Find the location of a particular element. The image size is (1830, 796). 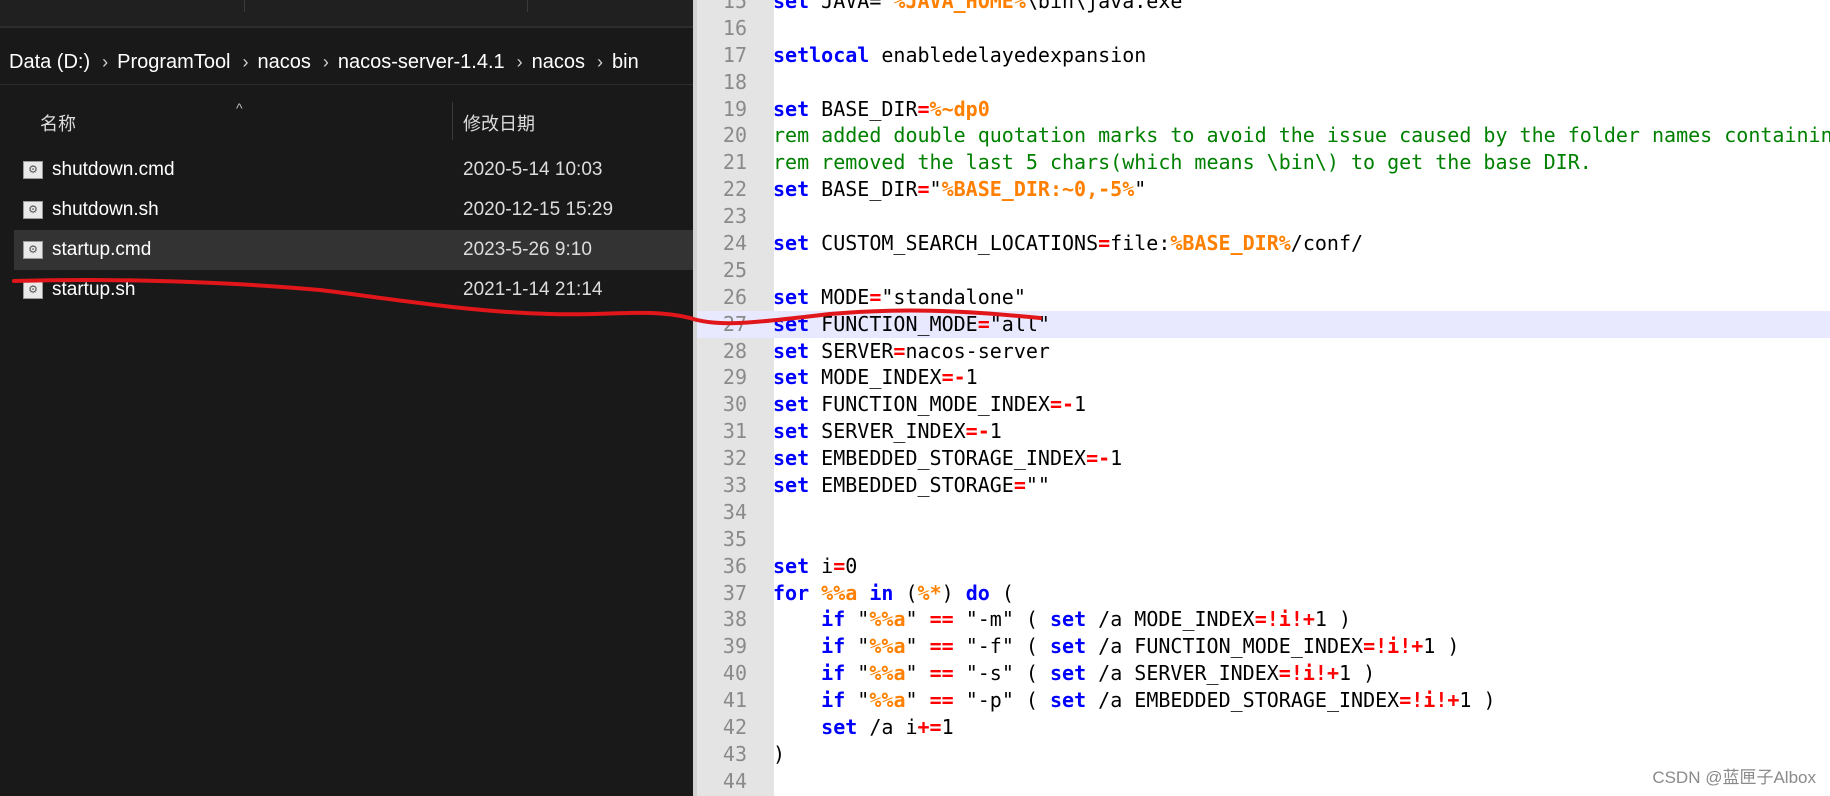

code-line: 18 is located at coordinates (1263, 82).